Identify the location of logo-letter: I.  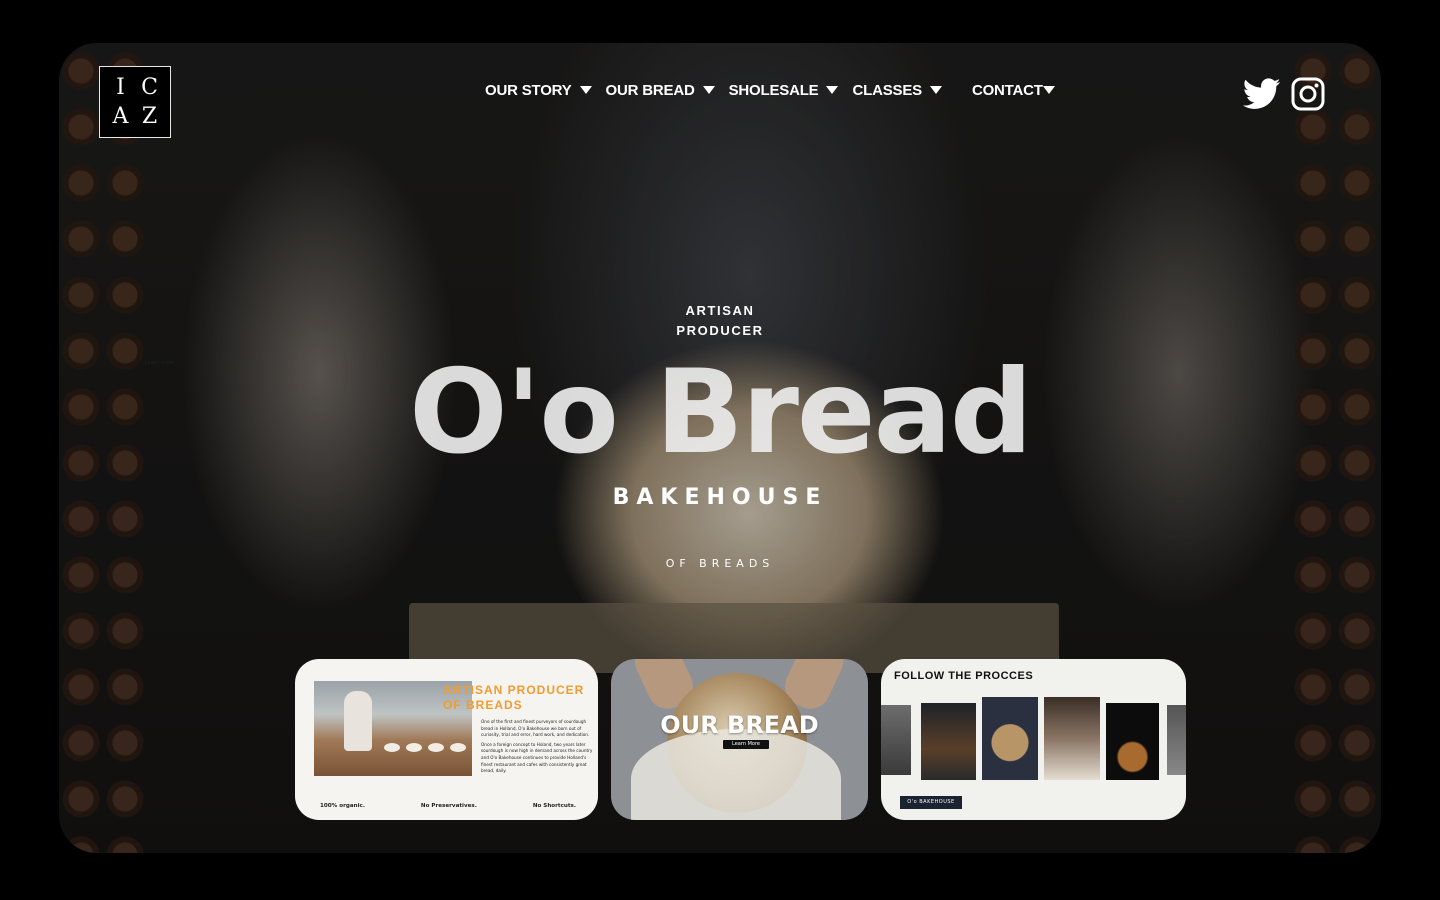
(120, 87).